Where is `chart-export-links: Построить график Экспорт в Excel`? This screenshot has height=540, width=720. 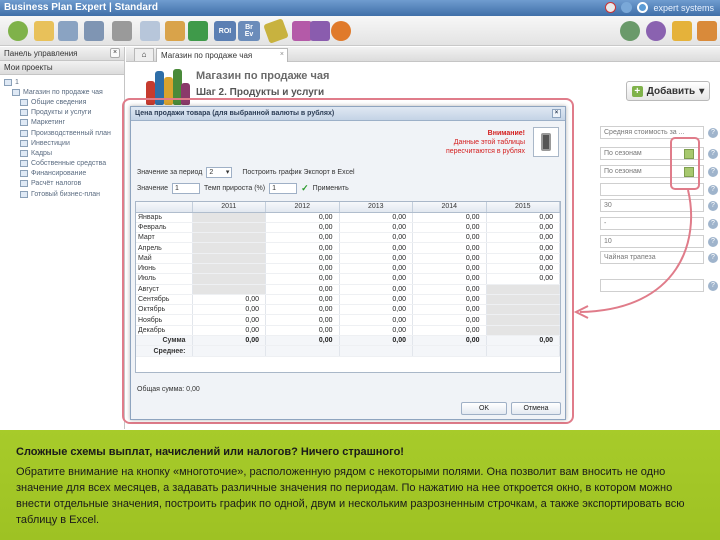 chart-export-links: Построить график Экспорт в Excel is located at coordinates (298, 172).